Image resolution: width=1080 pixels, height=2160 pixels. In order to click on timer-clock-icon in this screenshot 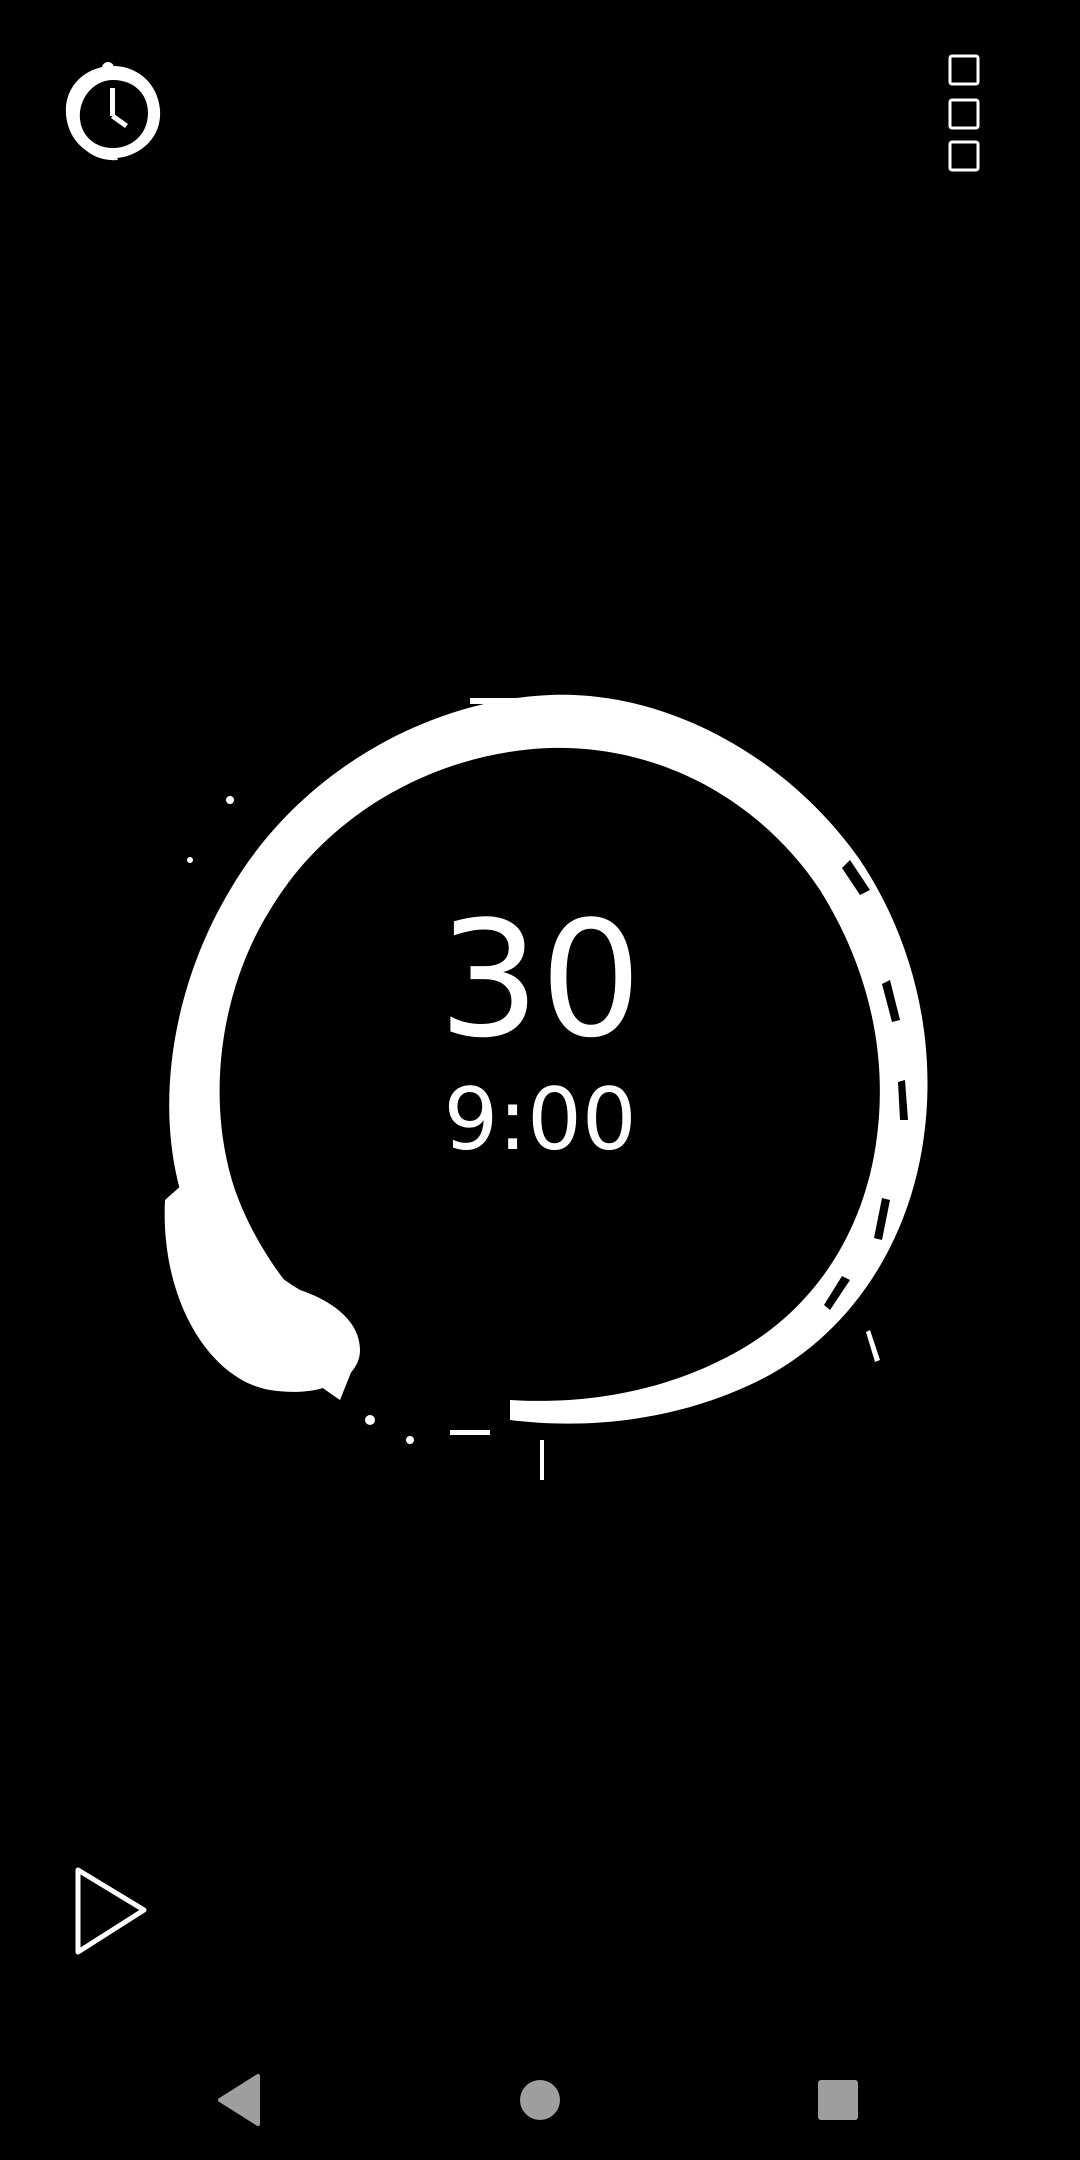, I will do `click(113, 111)`.